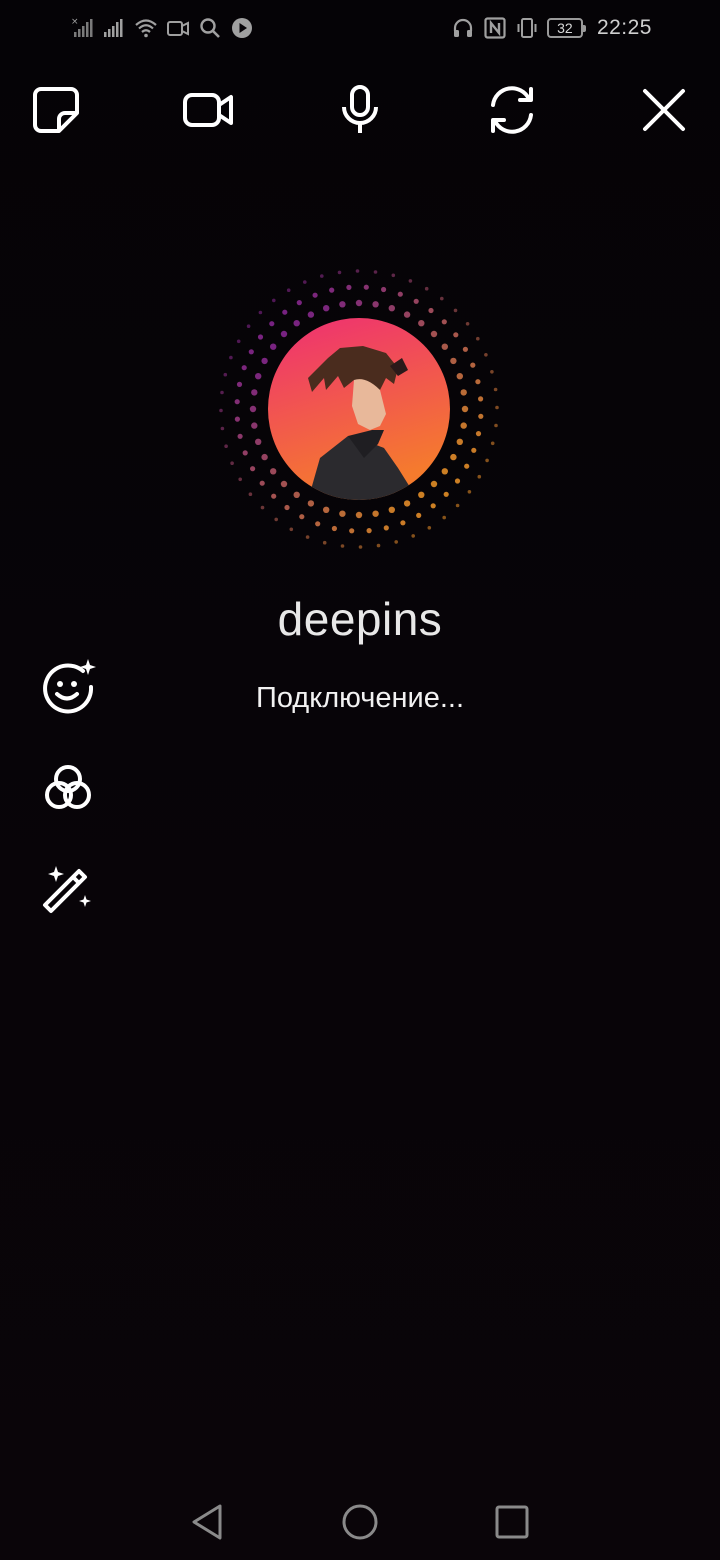  What do you see at coordinates (360, 110) in the screenshot?
I see `microphone-toggle-button` at bounding box center [360, 110].